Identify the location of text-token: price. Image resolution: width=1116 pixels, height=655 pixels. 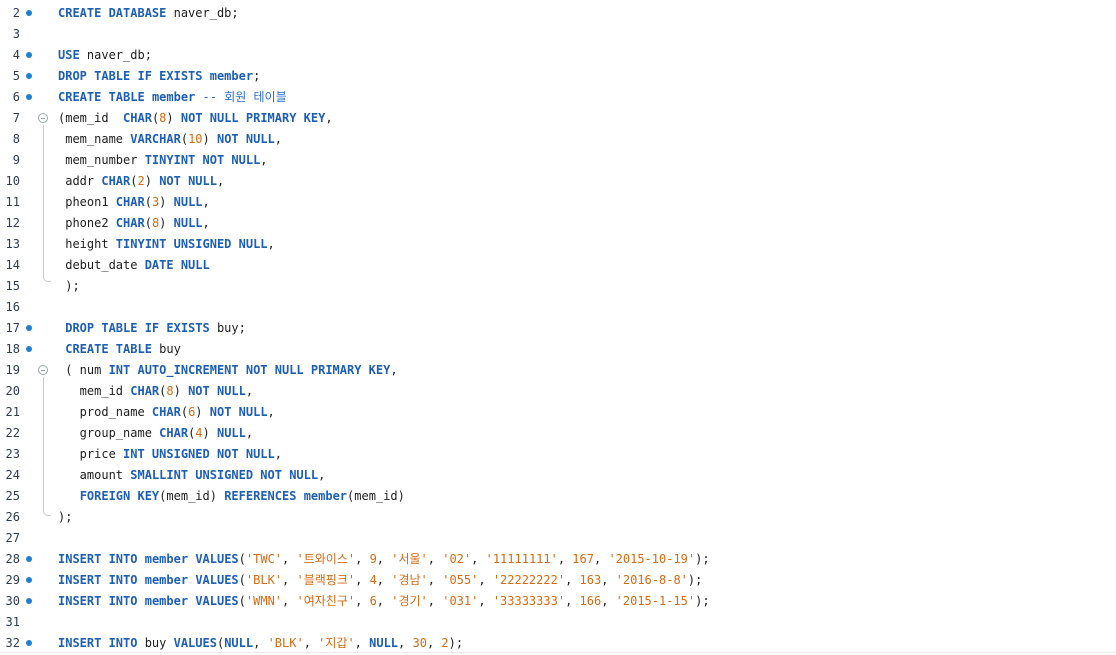
(91, 454).